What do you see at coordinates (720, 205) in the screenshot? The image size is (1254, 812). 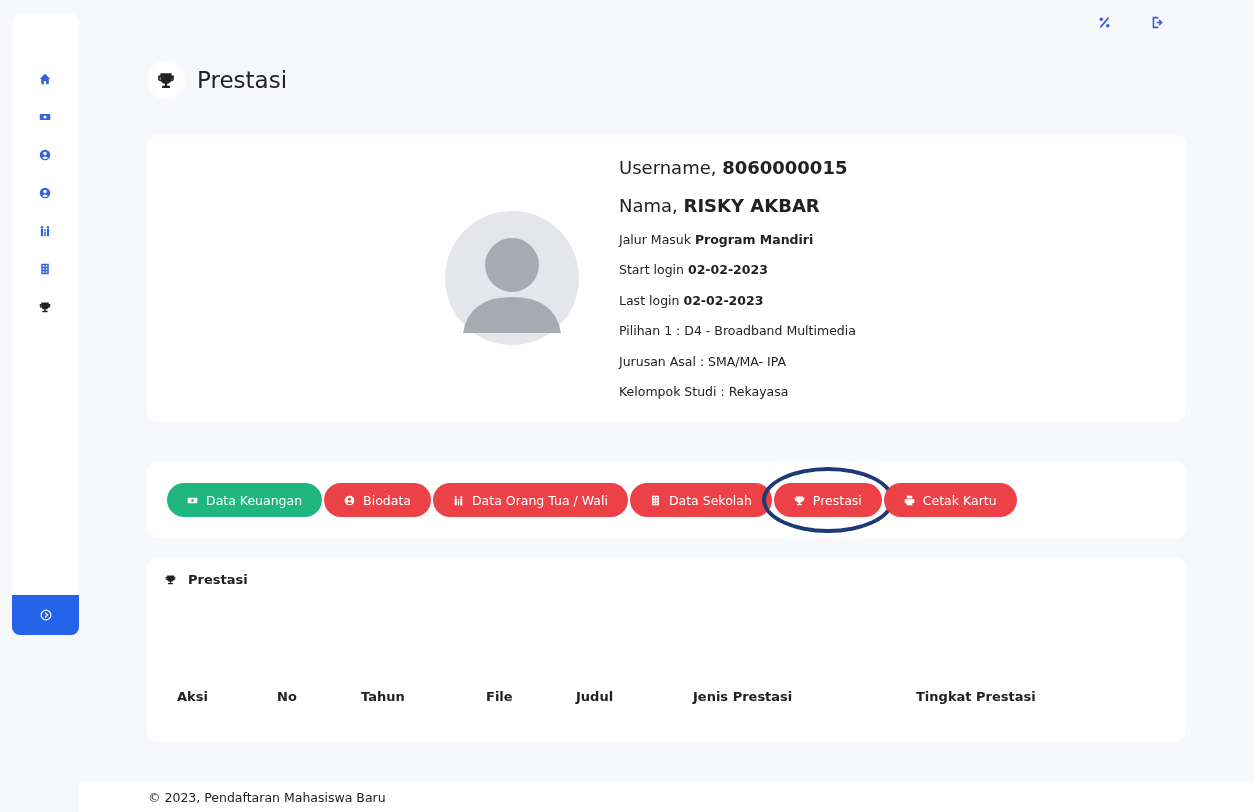 I see `name-text: Nama, RISKY AKBAR` at bounding box center [720, 205].